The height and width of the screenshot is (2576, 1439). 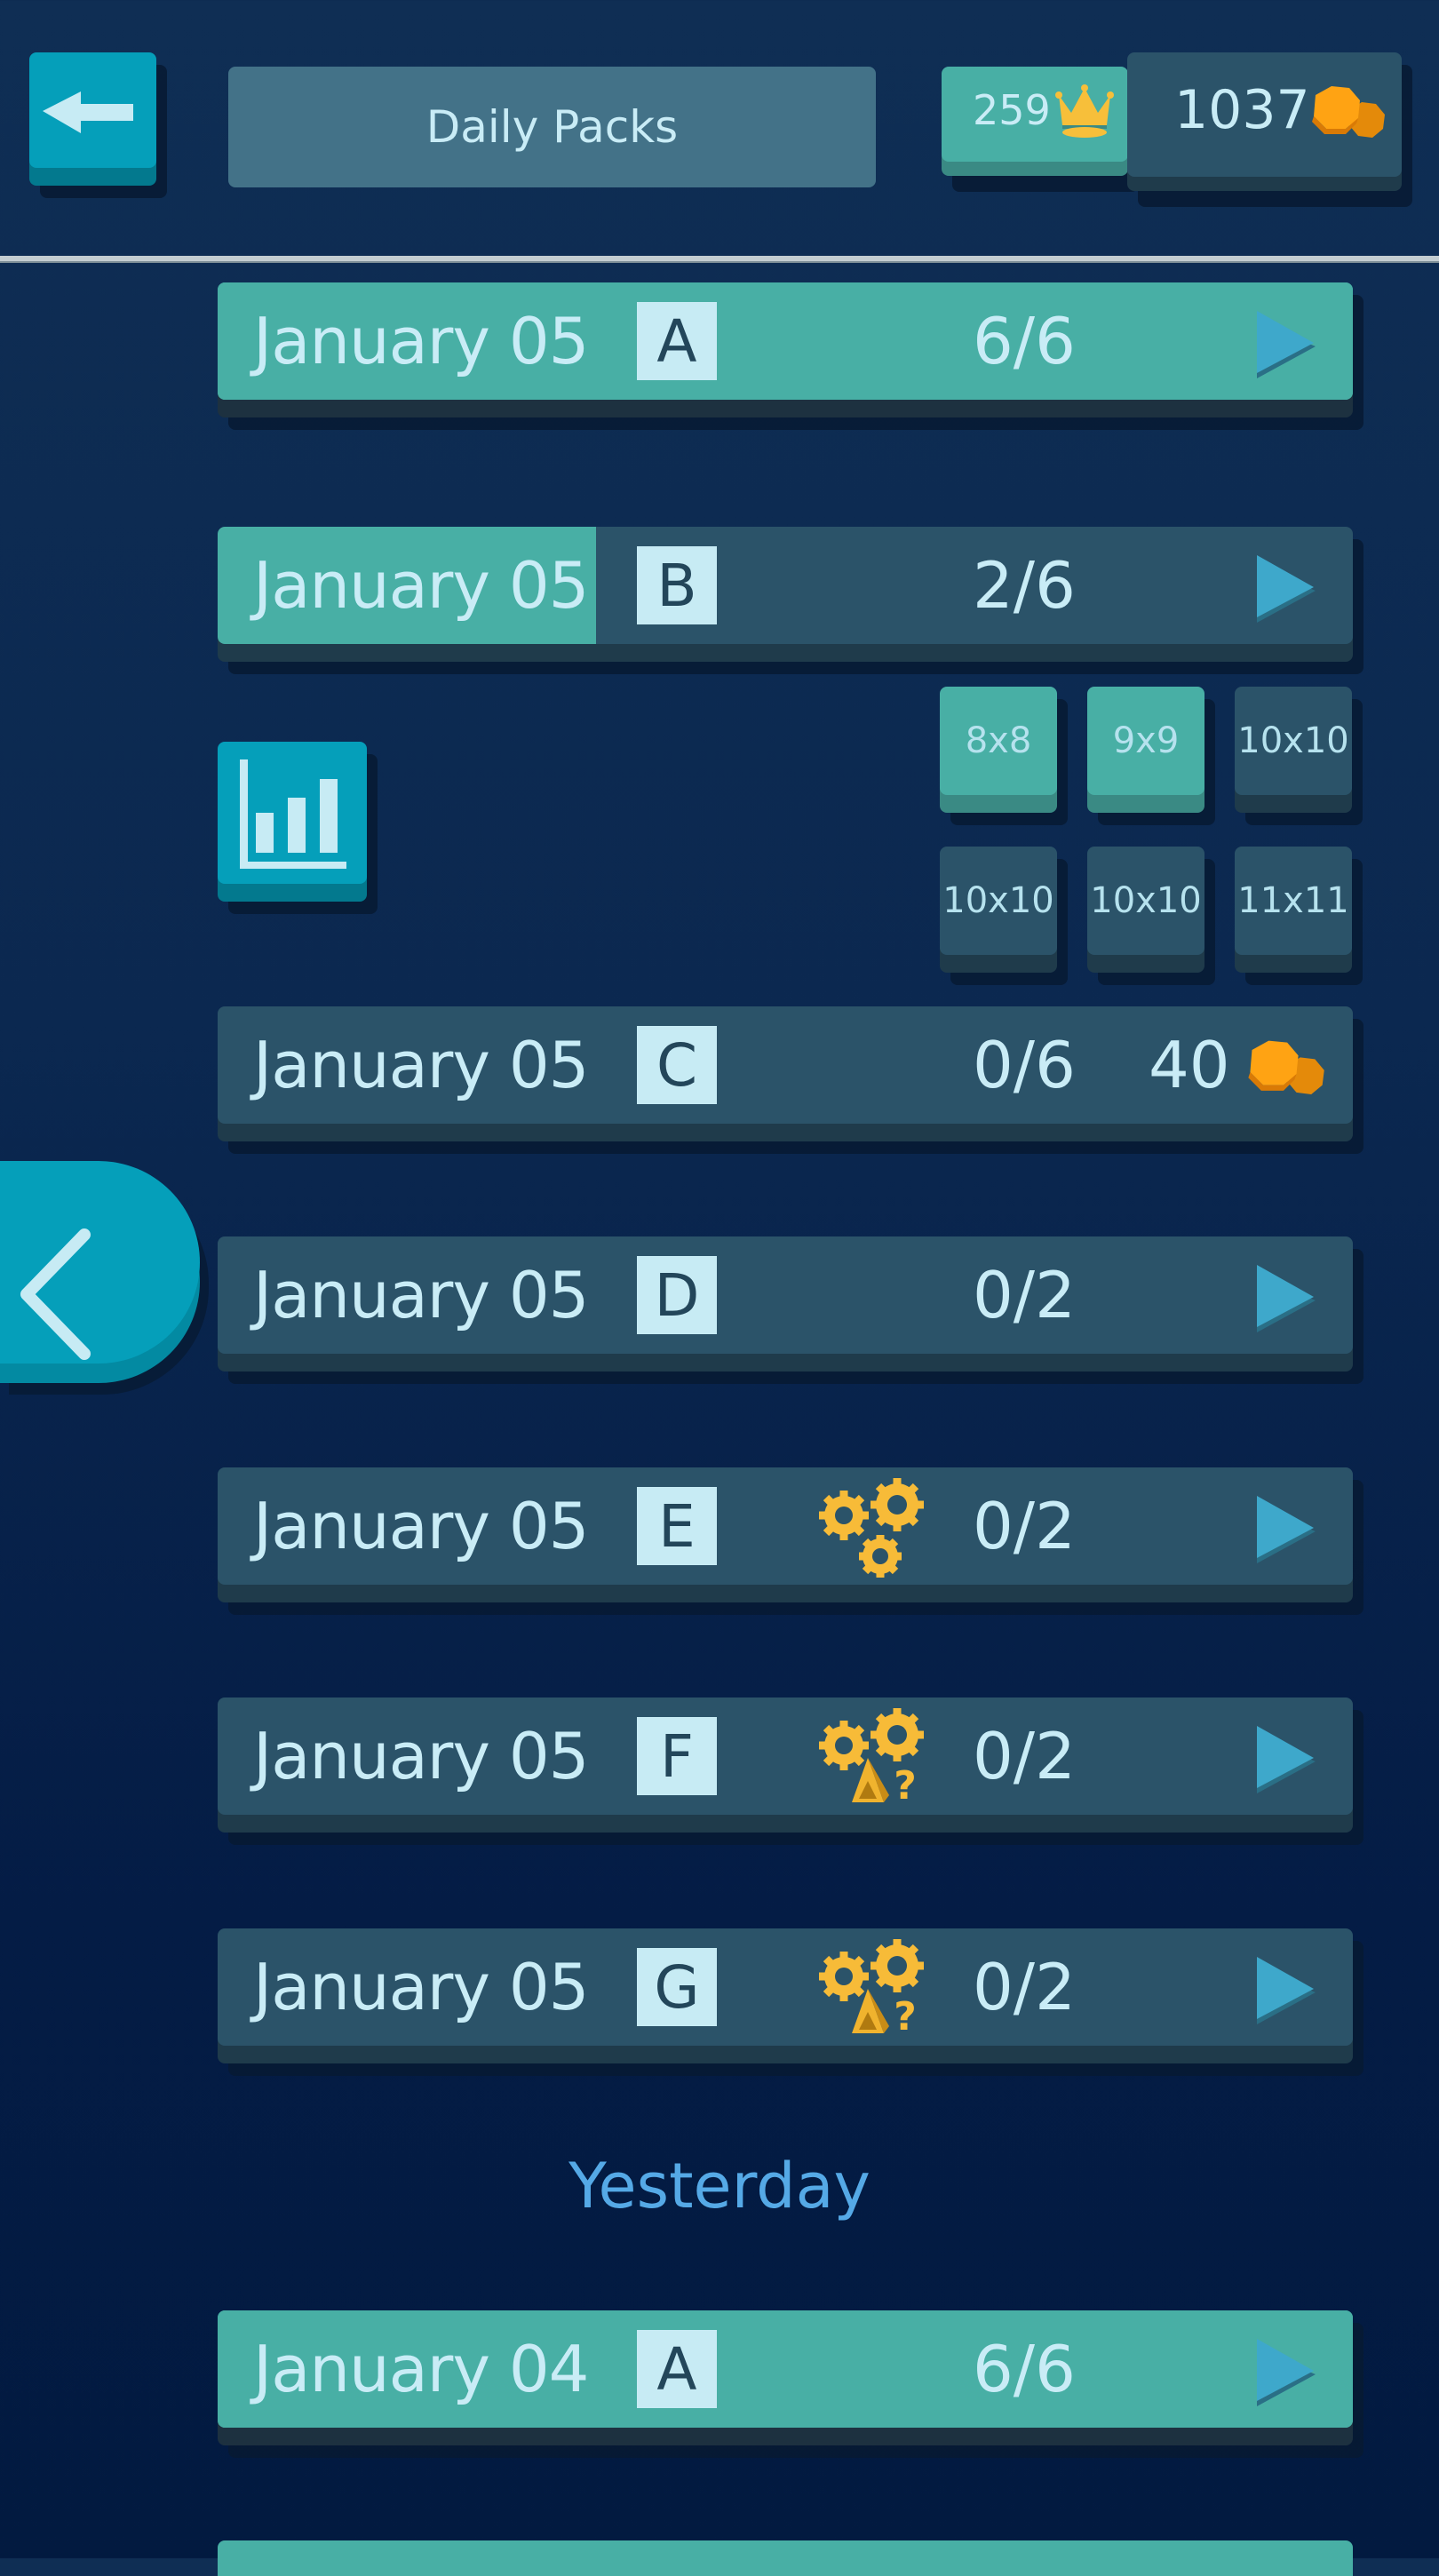 I want to click on page-title: Daily Packs, so click(x=552, y=127).